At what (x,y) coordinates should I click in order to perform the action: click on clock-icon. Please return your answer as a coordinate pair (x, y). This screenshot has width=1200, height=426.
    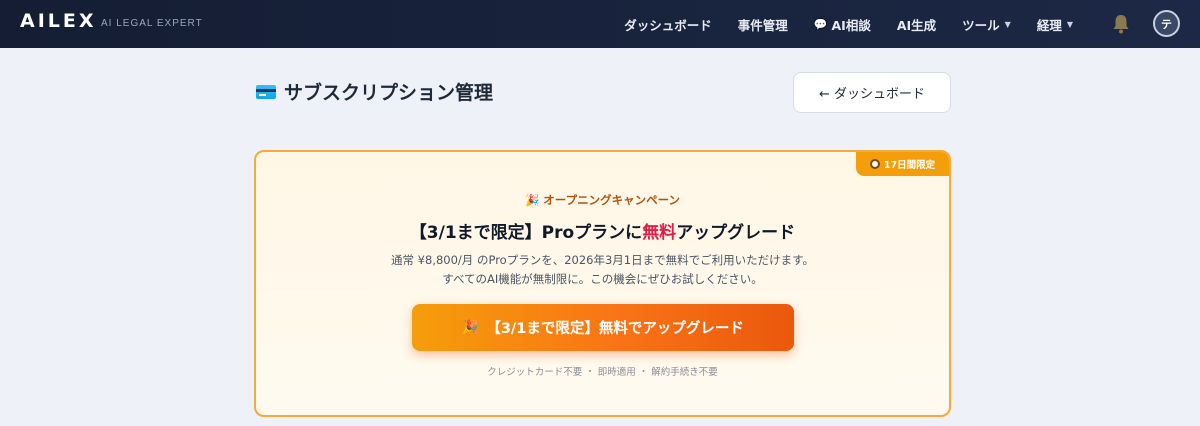
    Looking at the image, I should click on (874, 164).